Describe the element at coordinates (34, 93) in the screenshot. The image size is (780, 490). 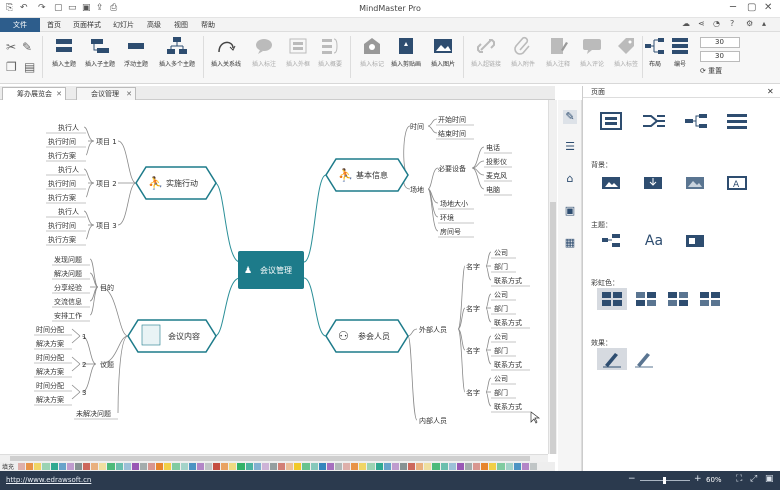
I see `tab-exhibition: 筹办展览会 ✕` at that location.